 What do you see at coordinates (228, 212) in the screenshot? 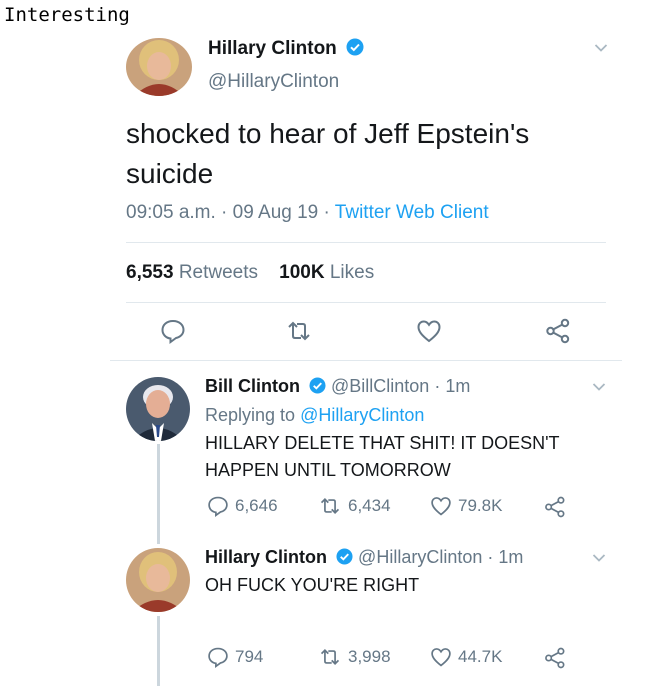
I see `tweet-timestamp: 09:05 a.m. · 09 Aug 19 ·` at bounding box center [228, 212].